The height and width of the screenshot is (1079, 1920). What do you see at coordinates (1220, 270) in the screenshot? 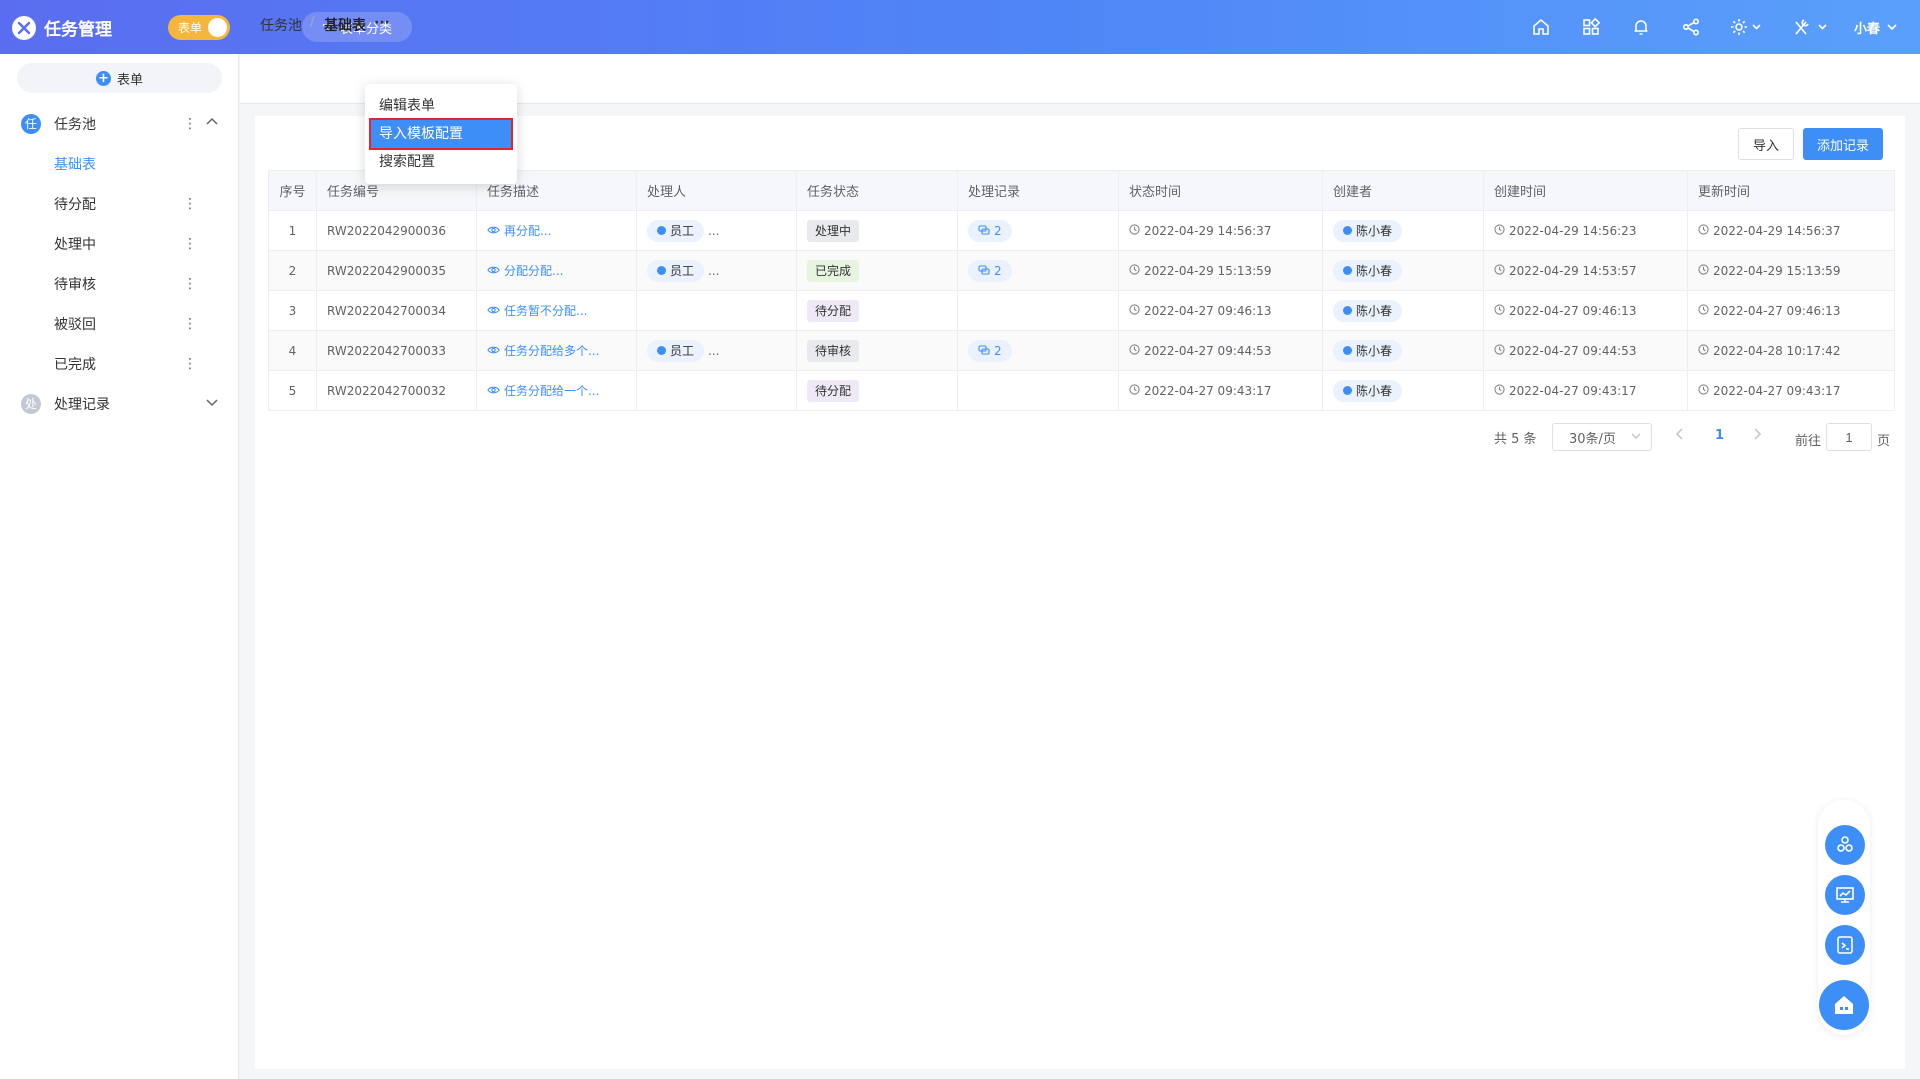
I see `status-time-cell: 2022-04-29 15:13:59` at bounding box center [1220, 270].